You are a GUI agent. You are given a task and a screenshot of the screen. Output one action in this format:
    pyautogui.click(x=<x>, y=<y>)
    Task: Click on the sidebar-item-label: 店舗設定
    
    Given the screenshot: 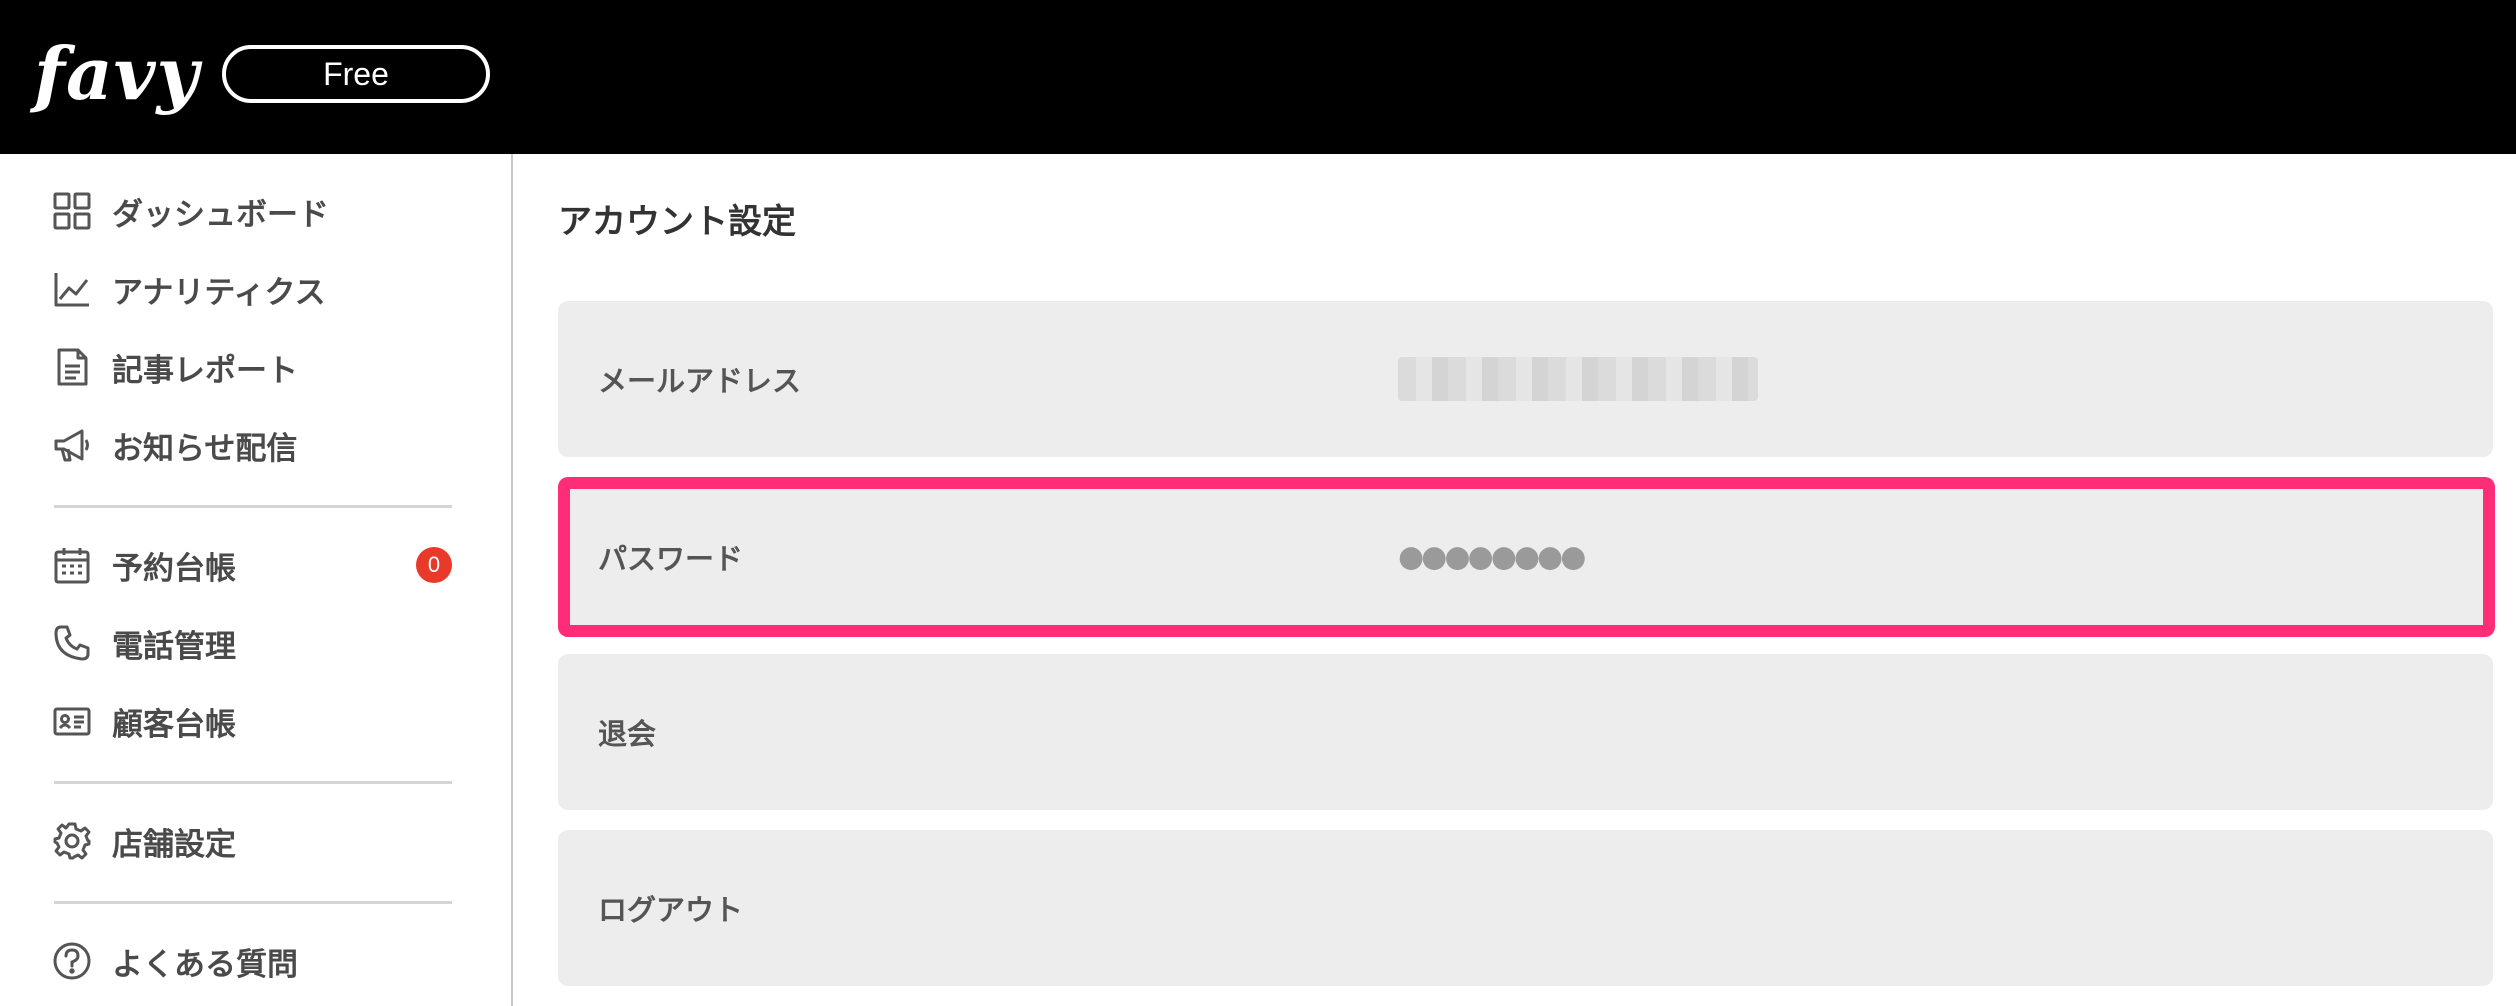 What is the action you would take?
    pyautogui.click(x=174, y=844)
    